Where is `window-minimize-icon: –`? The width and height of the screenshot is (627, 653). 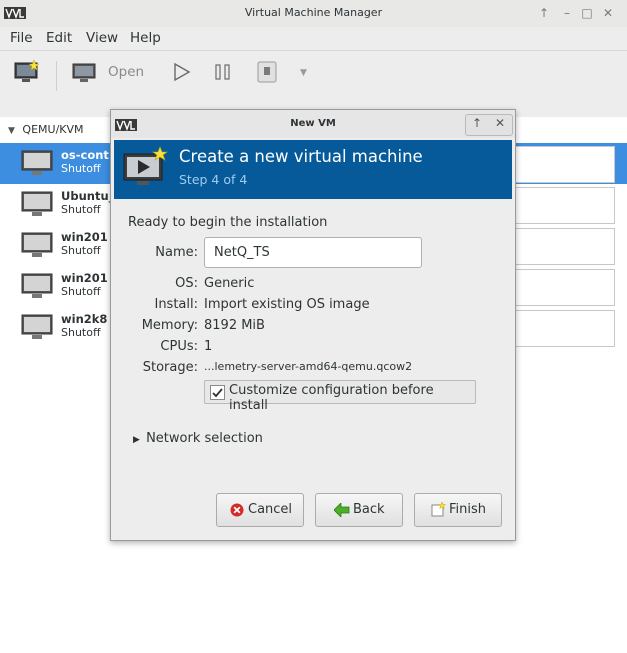 window-minimize-icon: – is located at coordinates (567, 13).